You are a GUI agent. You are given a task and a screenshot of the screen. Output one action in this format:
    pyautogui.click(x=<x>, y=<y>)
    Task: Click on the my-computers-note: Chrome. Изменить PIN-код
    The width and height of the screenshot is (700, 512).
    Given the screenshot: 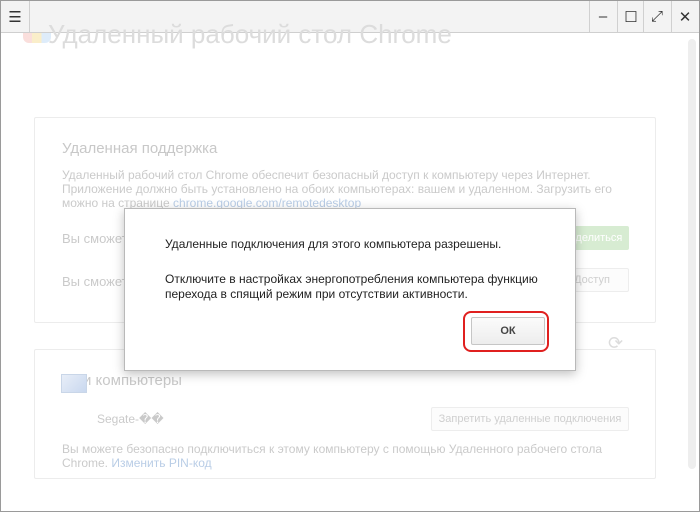 What is the action you would take?
    pyautogui.click(x=137, y=463)
    